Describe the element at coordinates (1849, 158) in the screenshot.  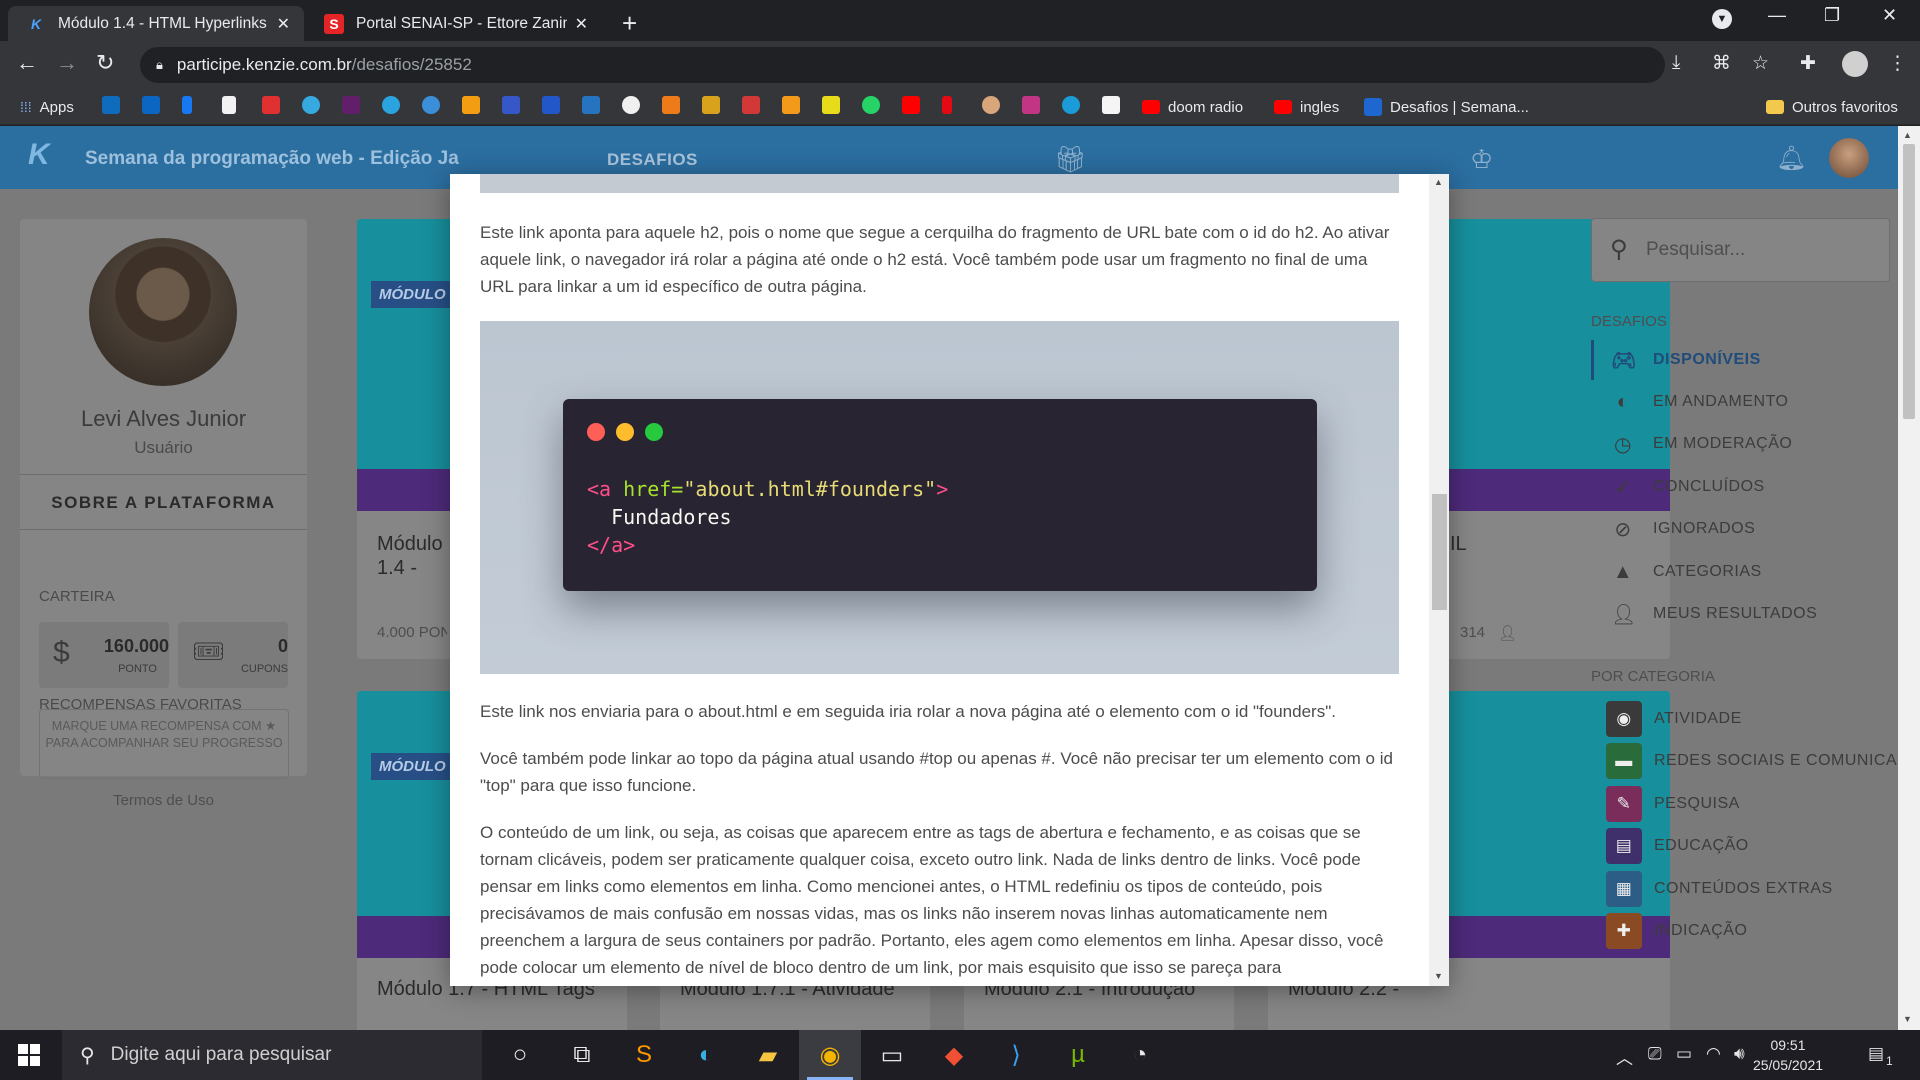
I see `user-avatar` at that location.